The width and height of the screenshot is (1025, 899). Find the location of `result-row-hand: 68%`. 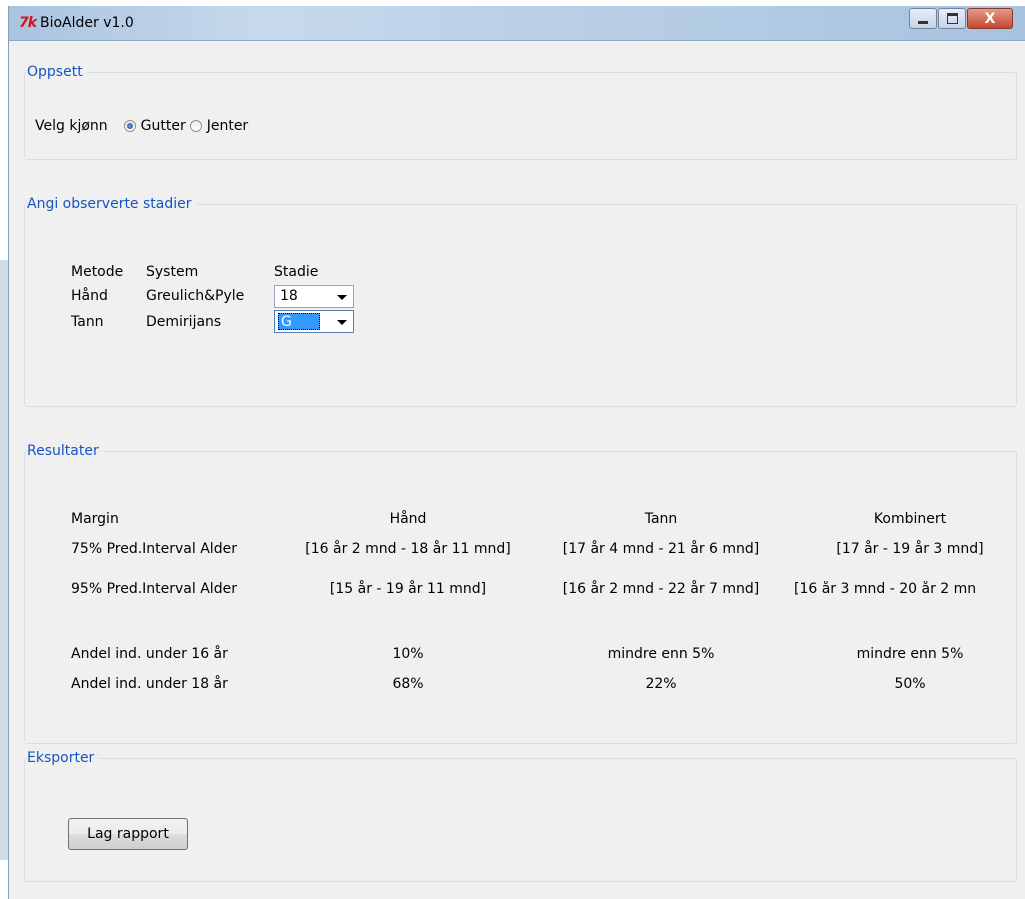

result-row-hand: 68% is located at coordinates (408, 684).